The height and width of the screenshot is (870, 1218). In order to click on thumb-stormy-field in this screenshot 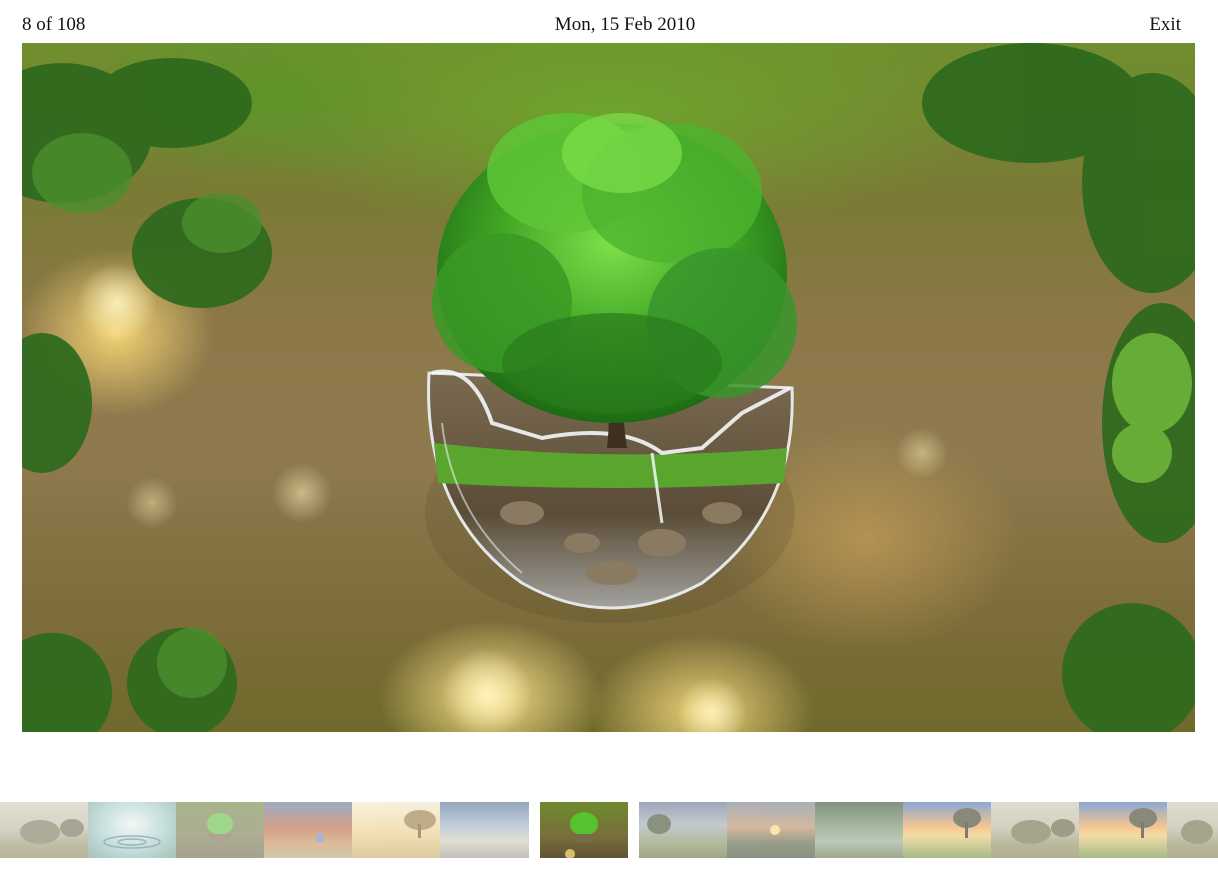, I will do `click(683, 830)`.